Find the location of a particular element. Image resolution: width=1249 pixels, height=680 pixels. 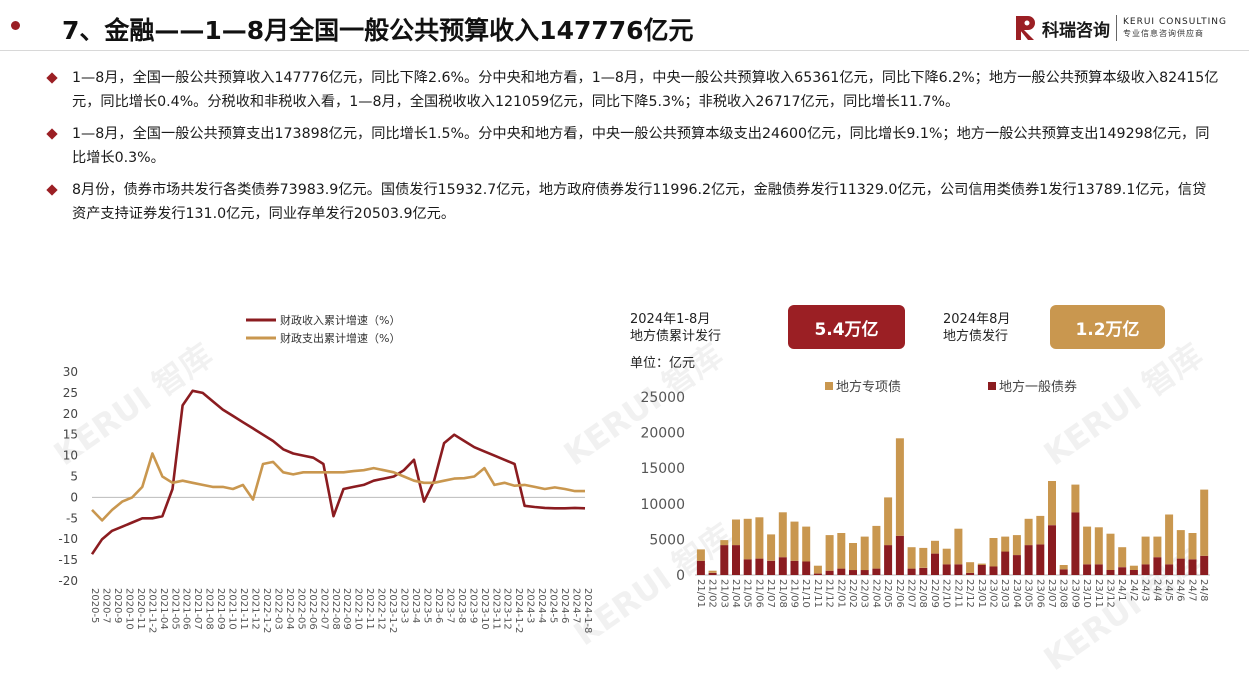

x-tick-label: 24/8 is located at coordinates (1203, 590).